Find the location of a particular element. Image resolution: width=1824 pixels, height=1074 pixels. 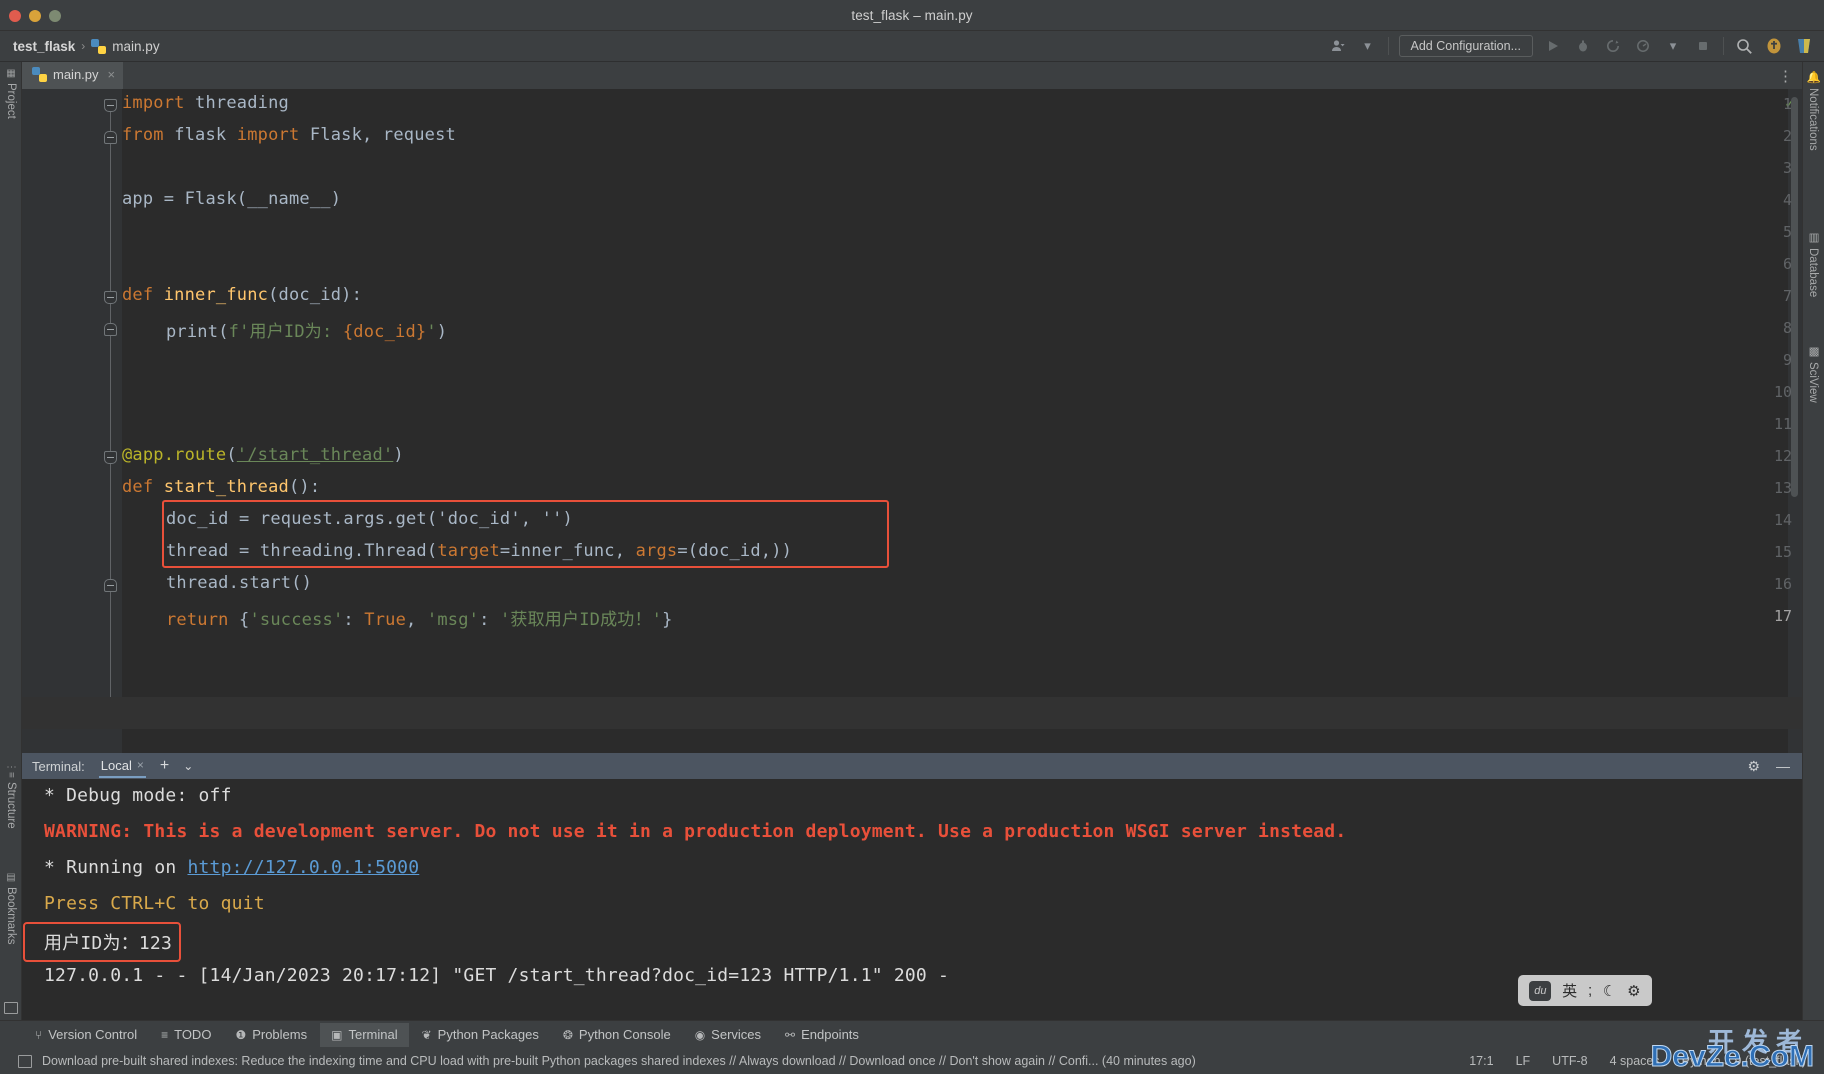

avatar-chevron-down-icon: ▾ is located at coordinates (1368, 46).